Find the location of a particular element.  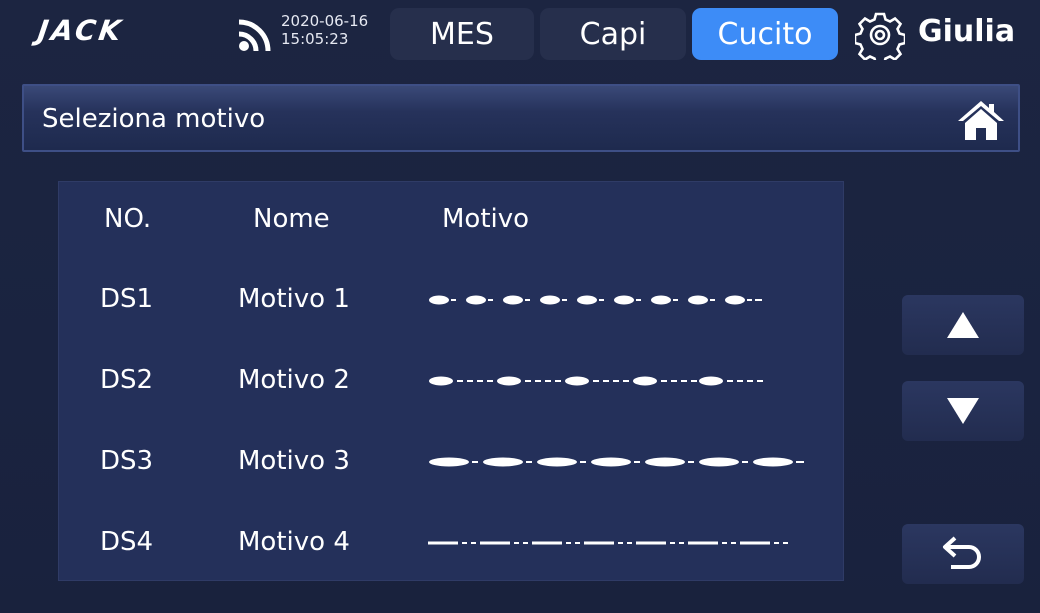

title-bar: Seleziona motivo is located at coordinates (521, 118).